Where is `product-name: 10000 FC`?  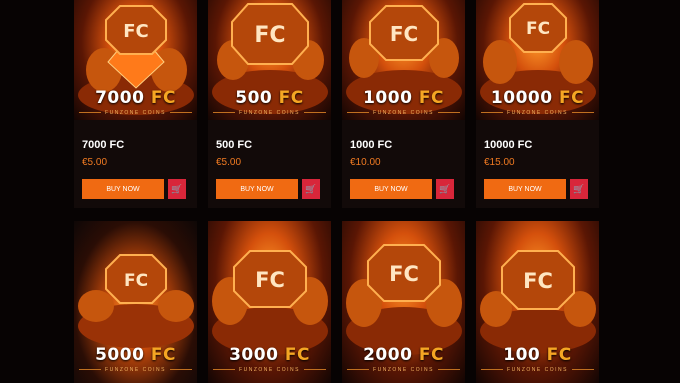
product-name: 10000 FC is located at coordinates (508, 145).